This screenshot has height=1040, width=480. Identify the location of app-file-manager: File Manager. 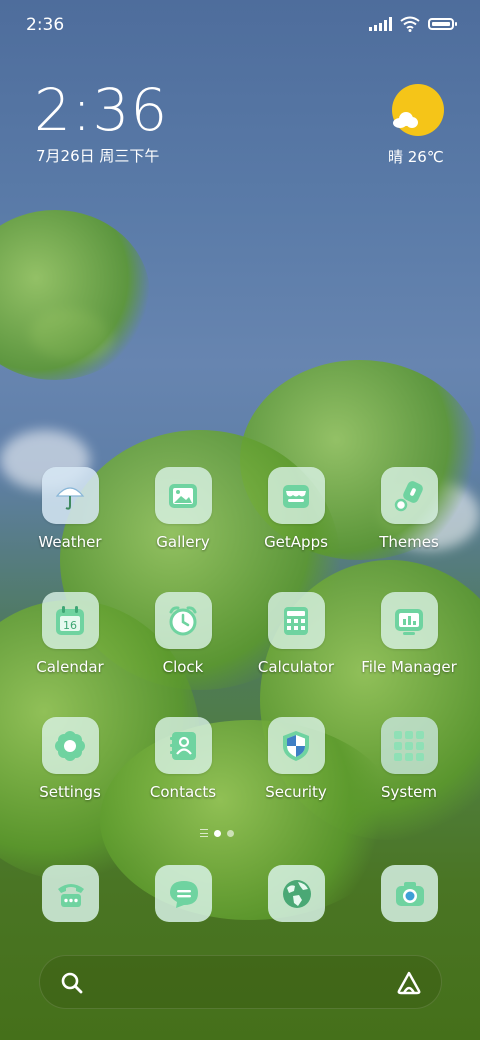
(409, 634).